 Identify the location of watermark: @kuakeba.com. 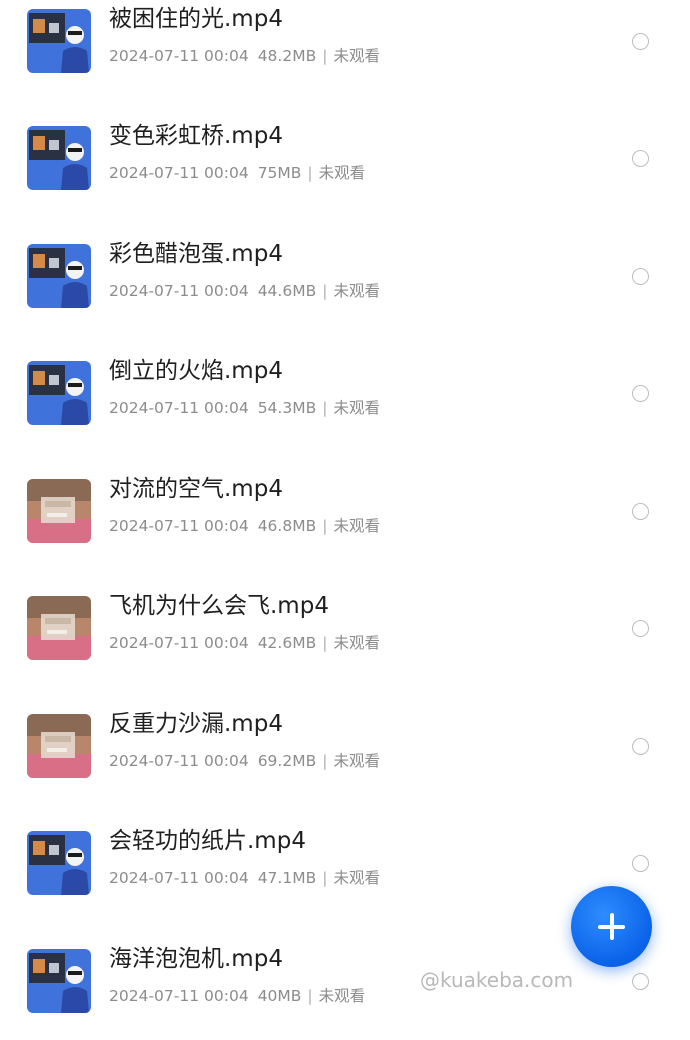
(497, 980).